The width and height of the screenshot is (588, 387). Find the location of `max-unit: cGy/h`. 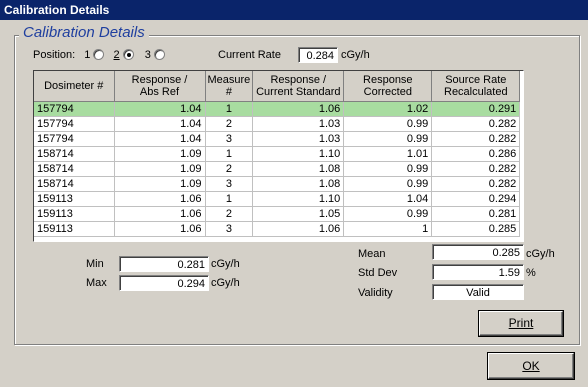

max-unit: cGy/h is located at coordinates (225, 283).